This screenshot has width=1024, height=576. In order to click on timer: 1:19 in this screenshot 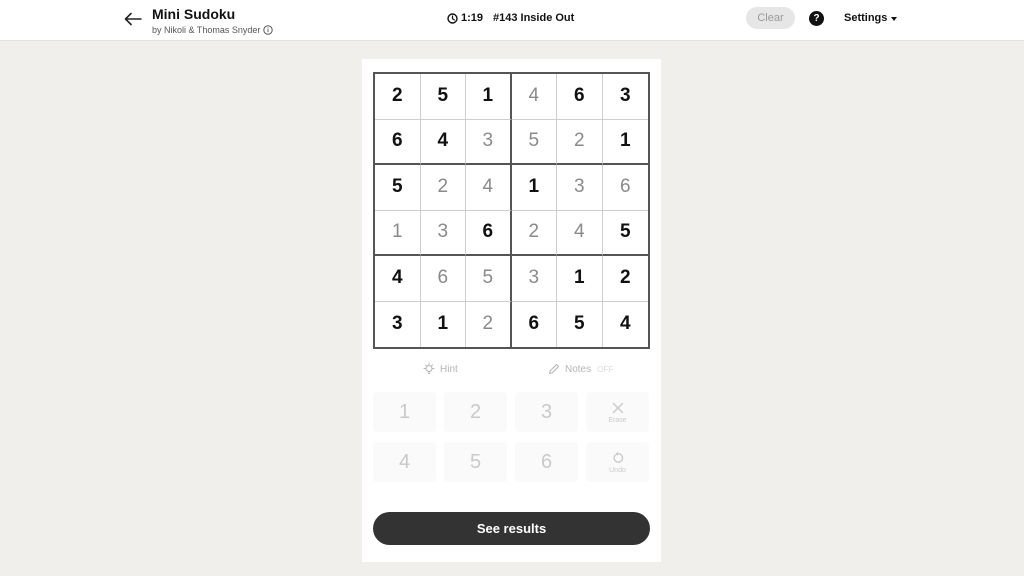, I will do `click(465, 18)`.